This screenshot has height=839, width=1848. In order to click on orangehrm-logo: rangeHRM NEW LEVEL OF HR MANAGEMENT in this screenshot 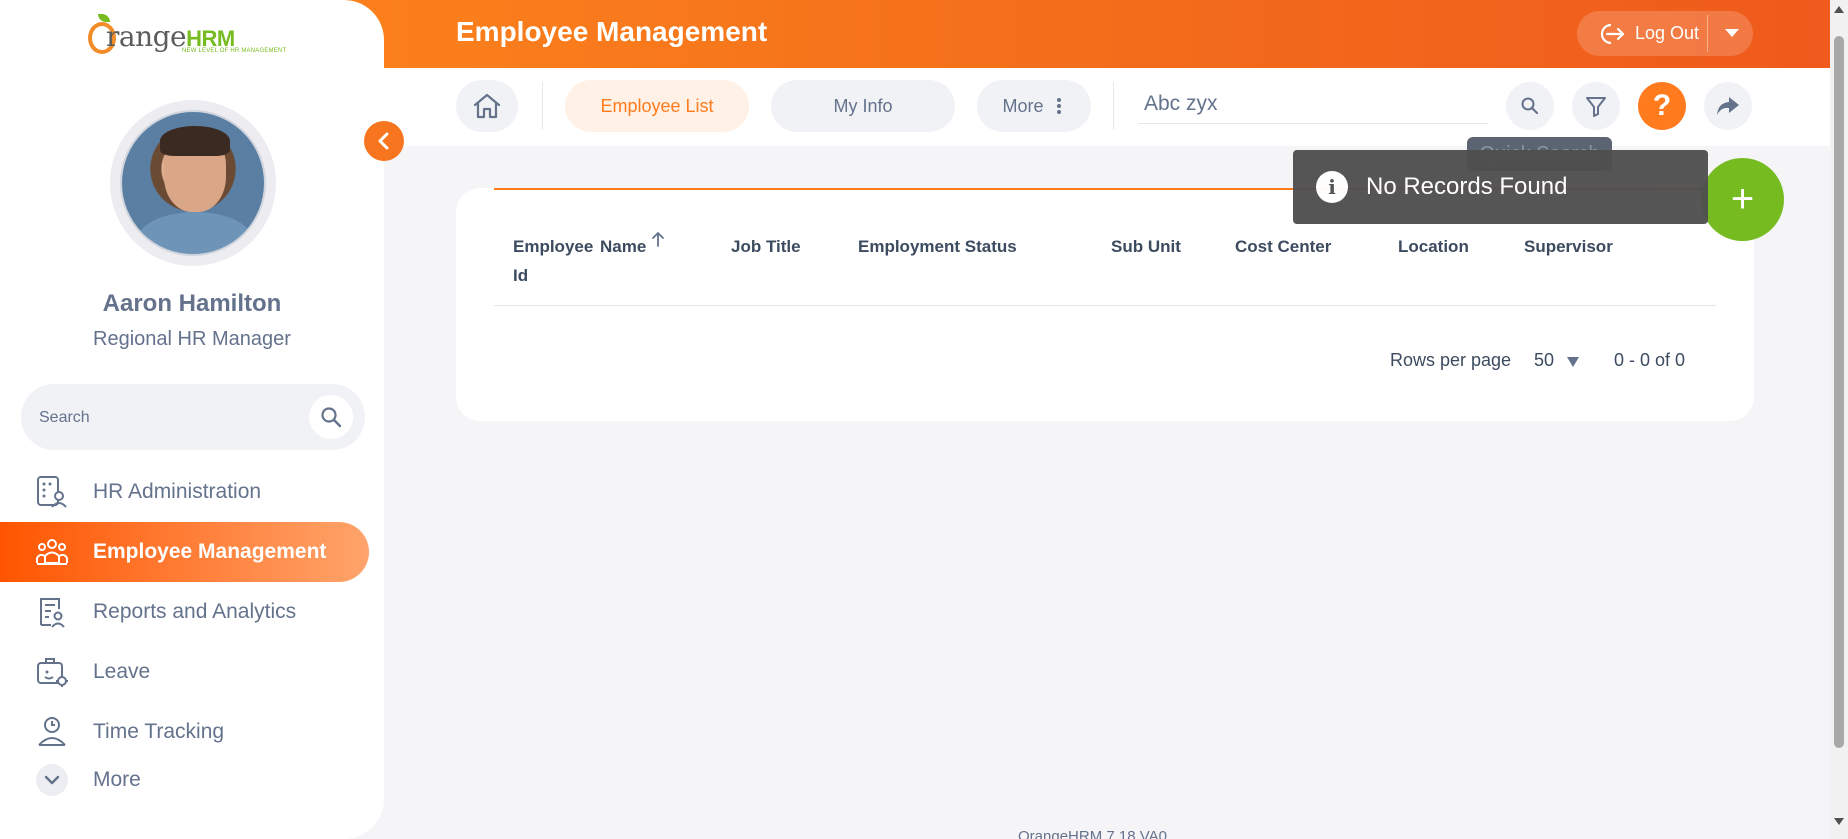, I will do `click(193, 36)`.